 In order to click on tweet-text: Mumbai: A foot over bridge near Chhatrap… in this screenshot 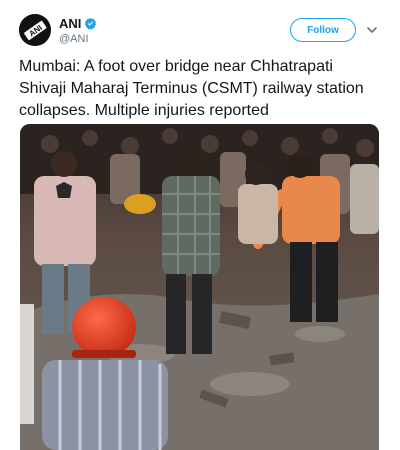, I will do `click(191, 88)`.